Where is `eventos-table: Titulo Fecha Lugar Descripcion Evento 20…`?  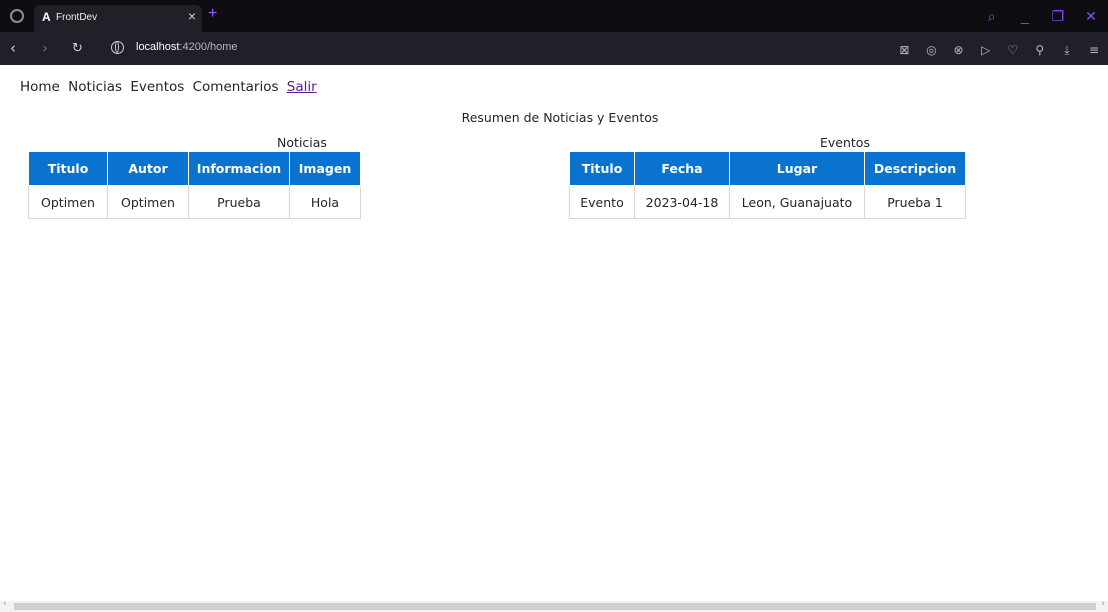 eventos-table: Titulo Fecha Lugar Descripcion Evento 20… is located at coordinates (767, 185).